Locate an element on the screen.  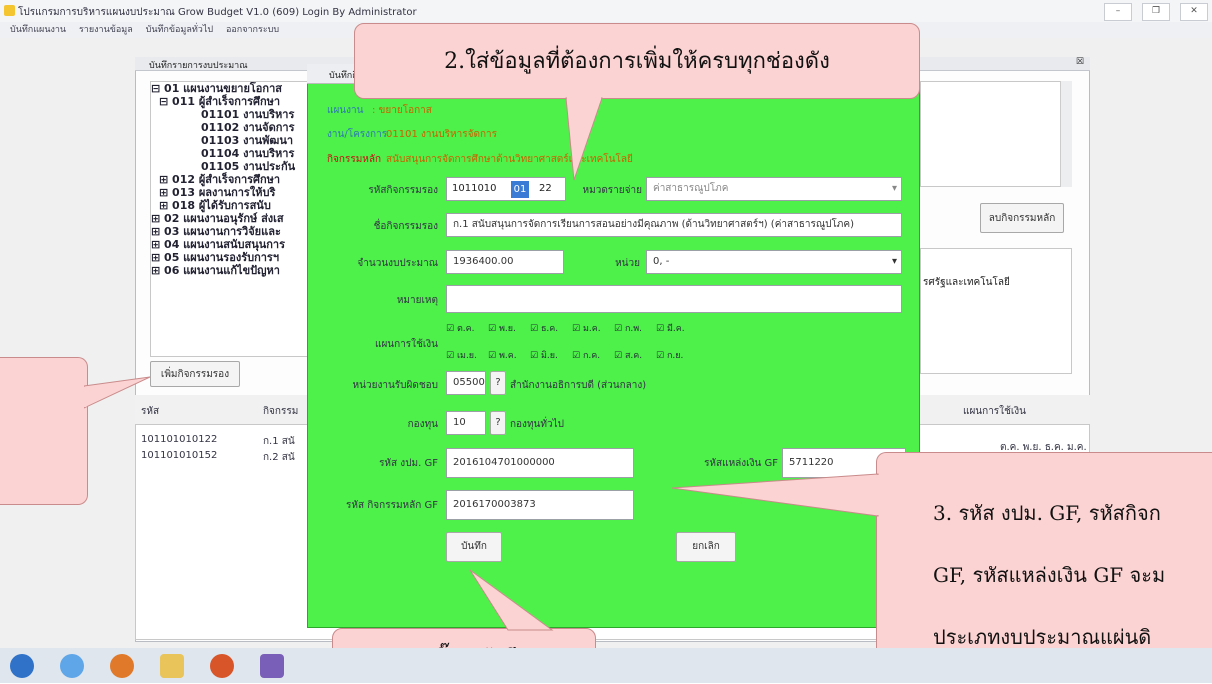
expense-category-select: ค่าสาธารณูปโภค ▾ is located at coordinates (774, 189).